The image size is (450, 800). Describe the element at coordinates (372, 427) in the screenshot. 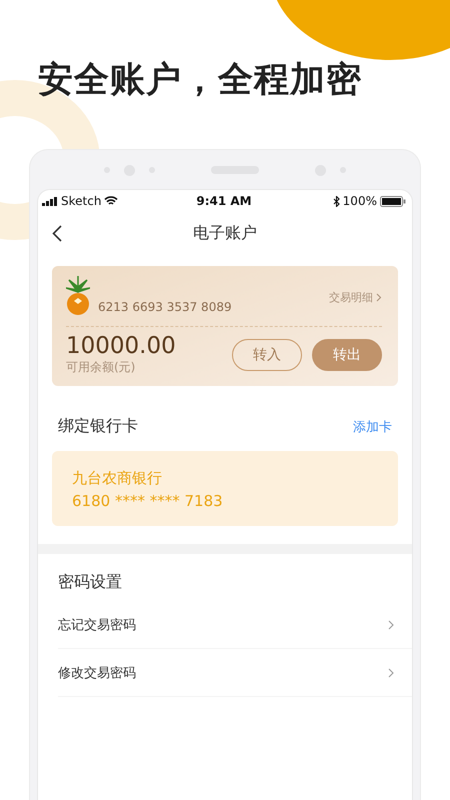

I see `add-card-link: 添加卡` at that location.